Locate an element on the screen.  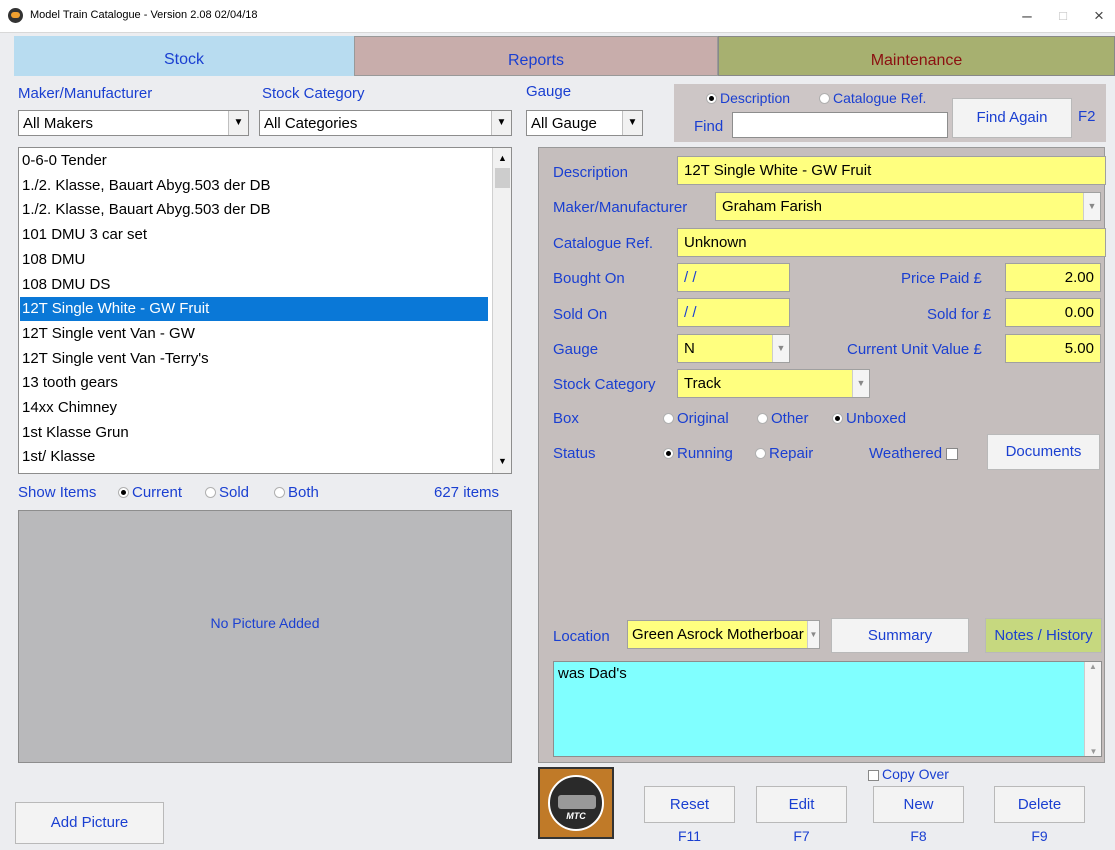
tab-reports: Reports is located at coordinates (536, 56).